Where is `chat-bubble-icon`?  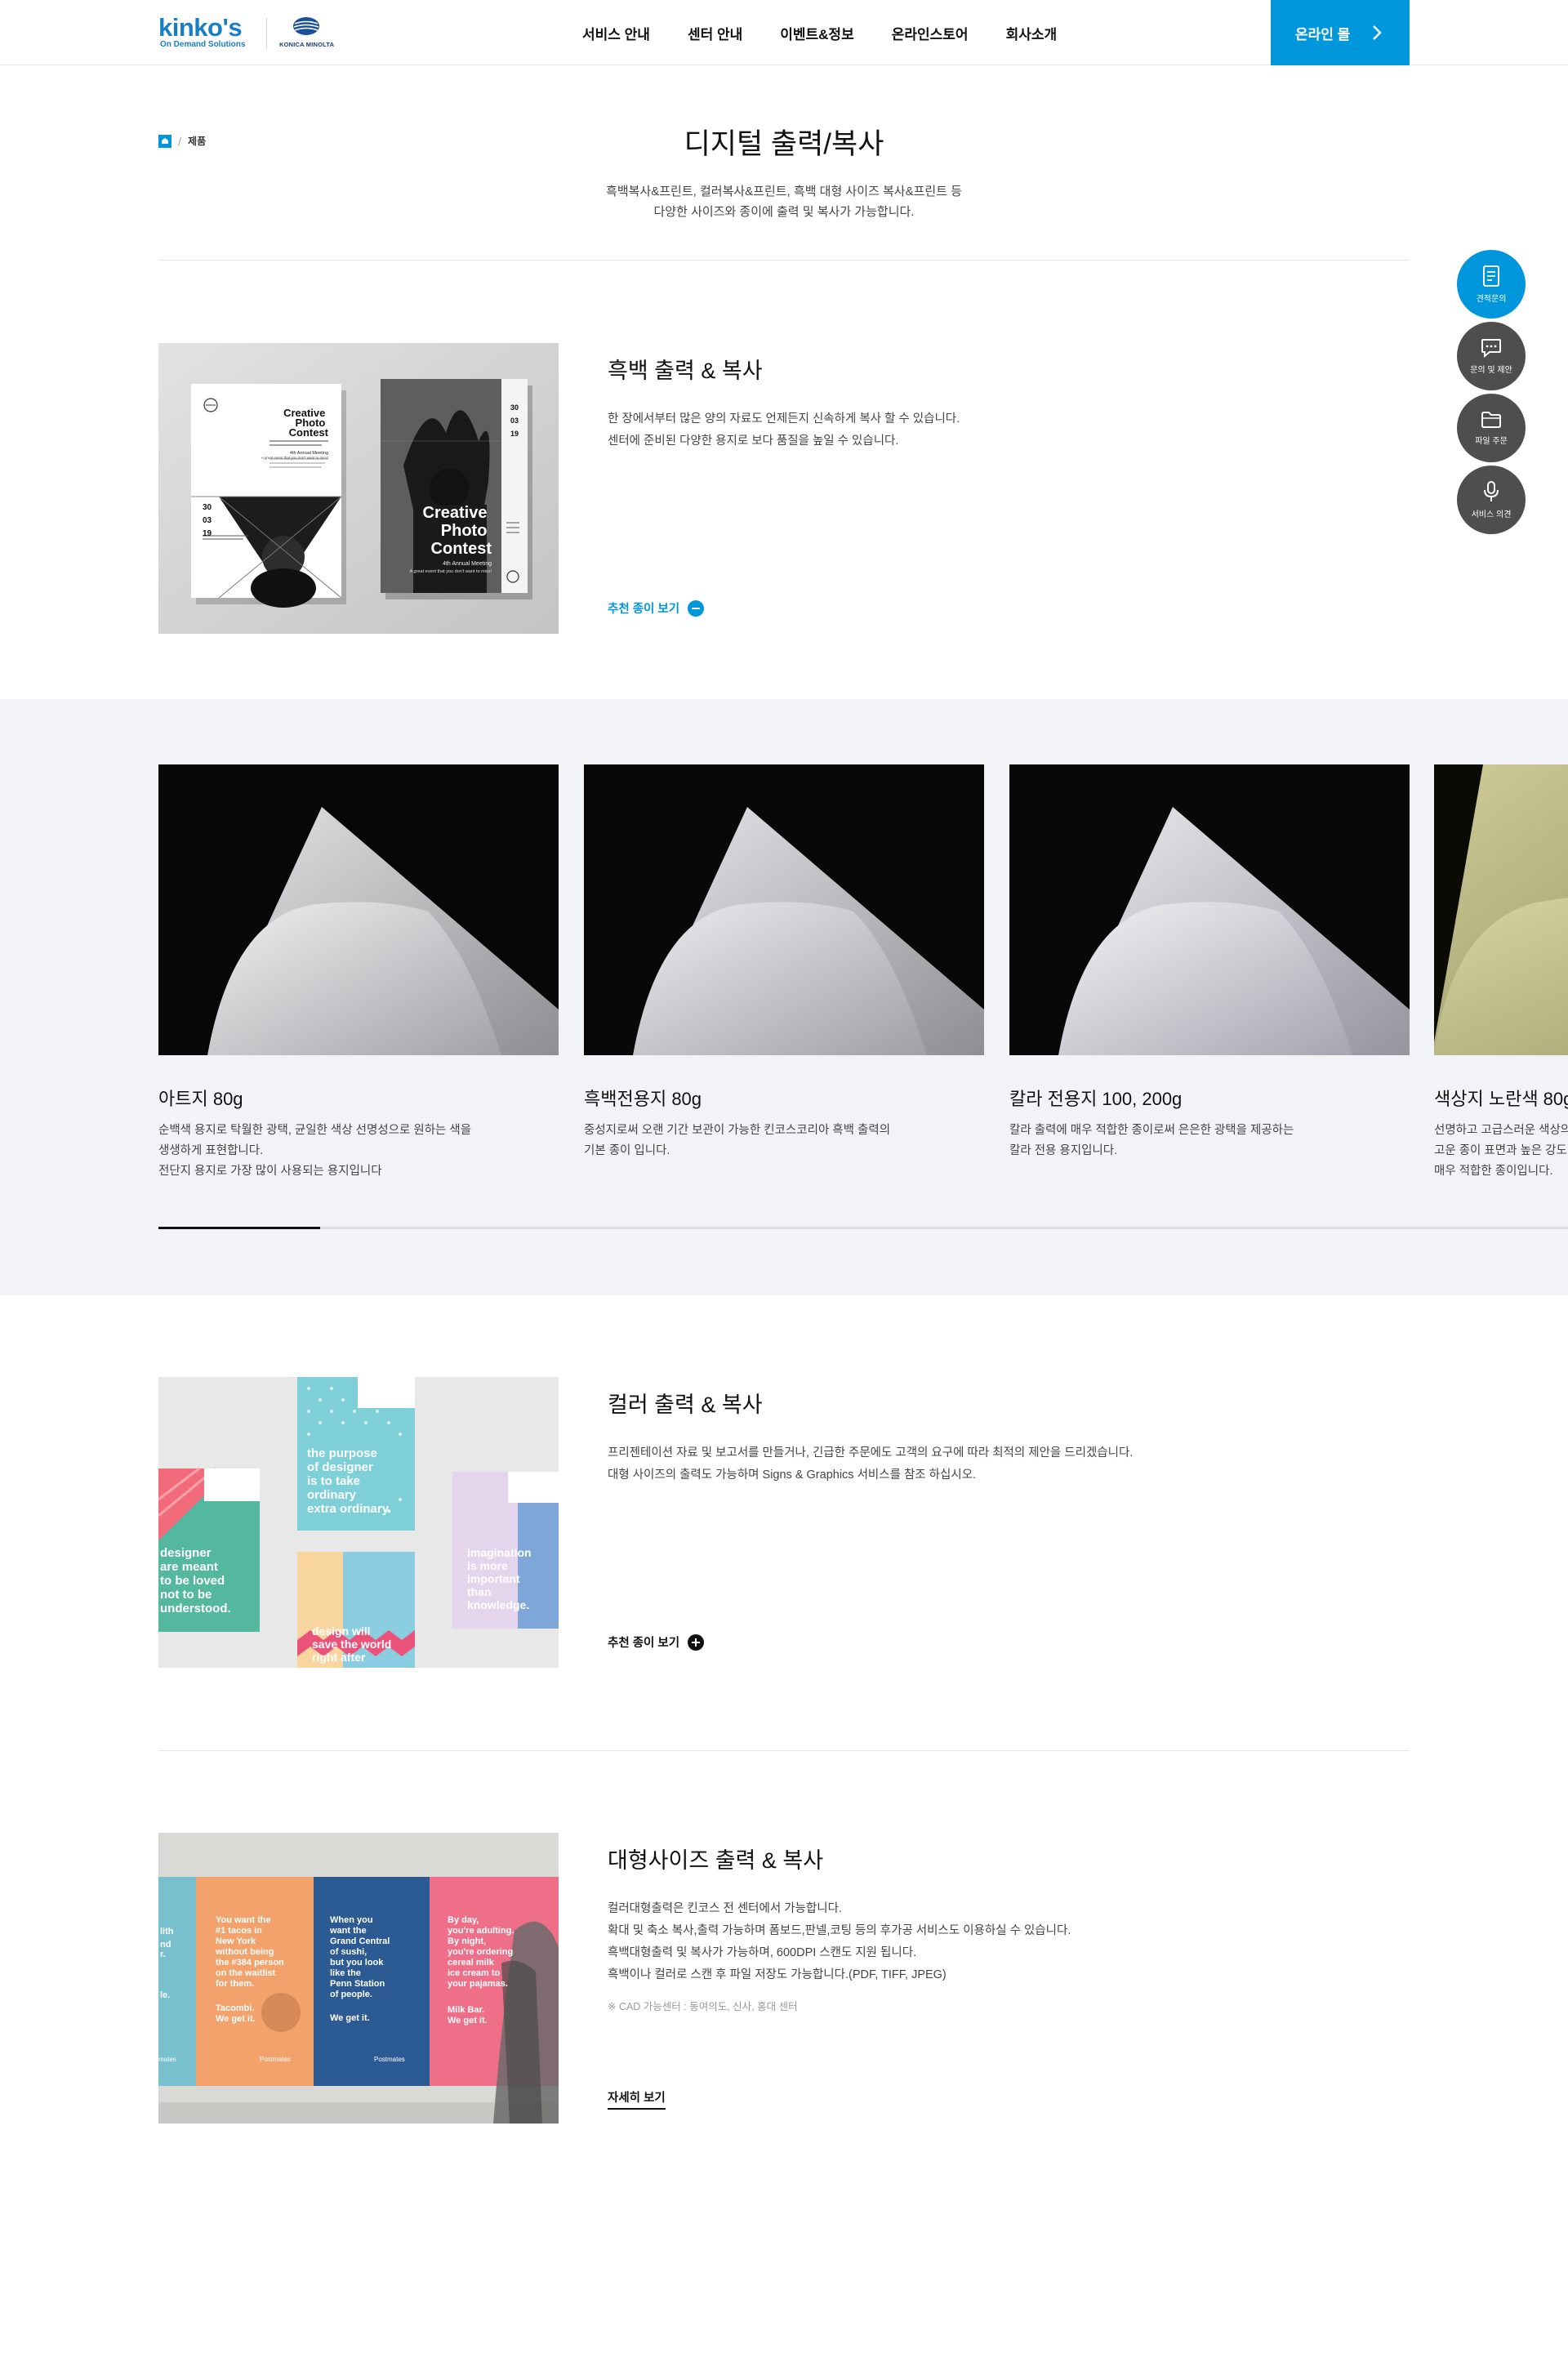
chat-bubble-icon is located at coordinates (1491, 348).